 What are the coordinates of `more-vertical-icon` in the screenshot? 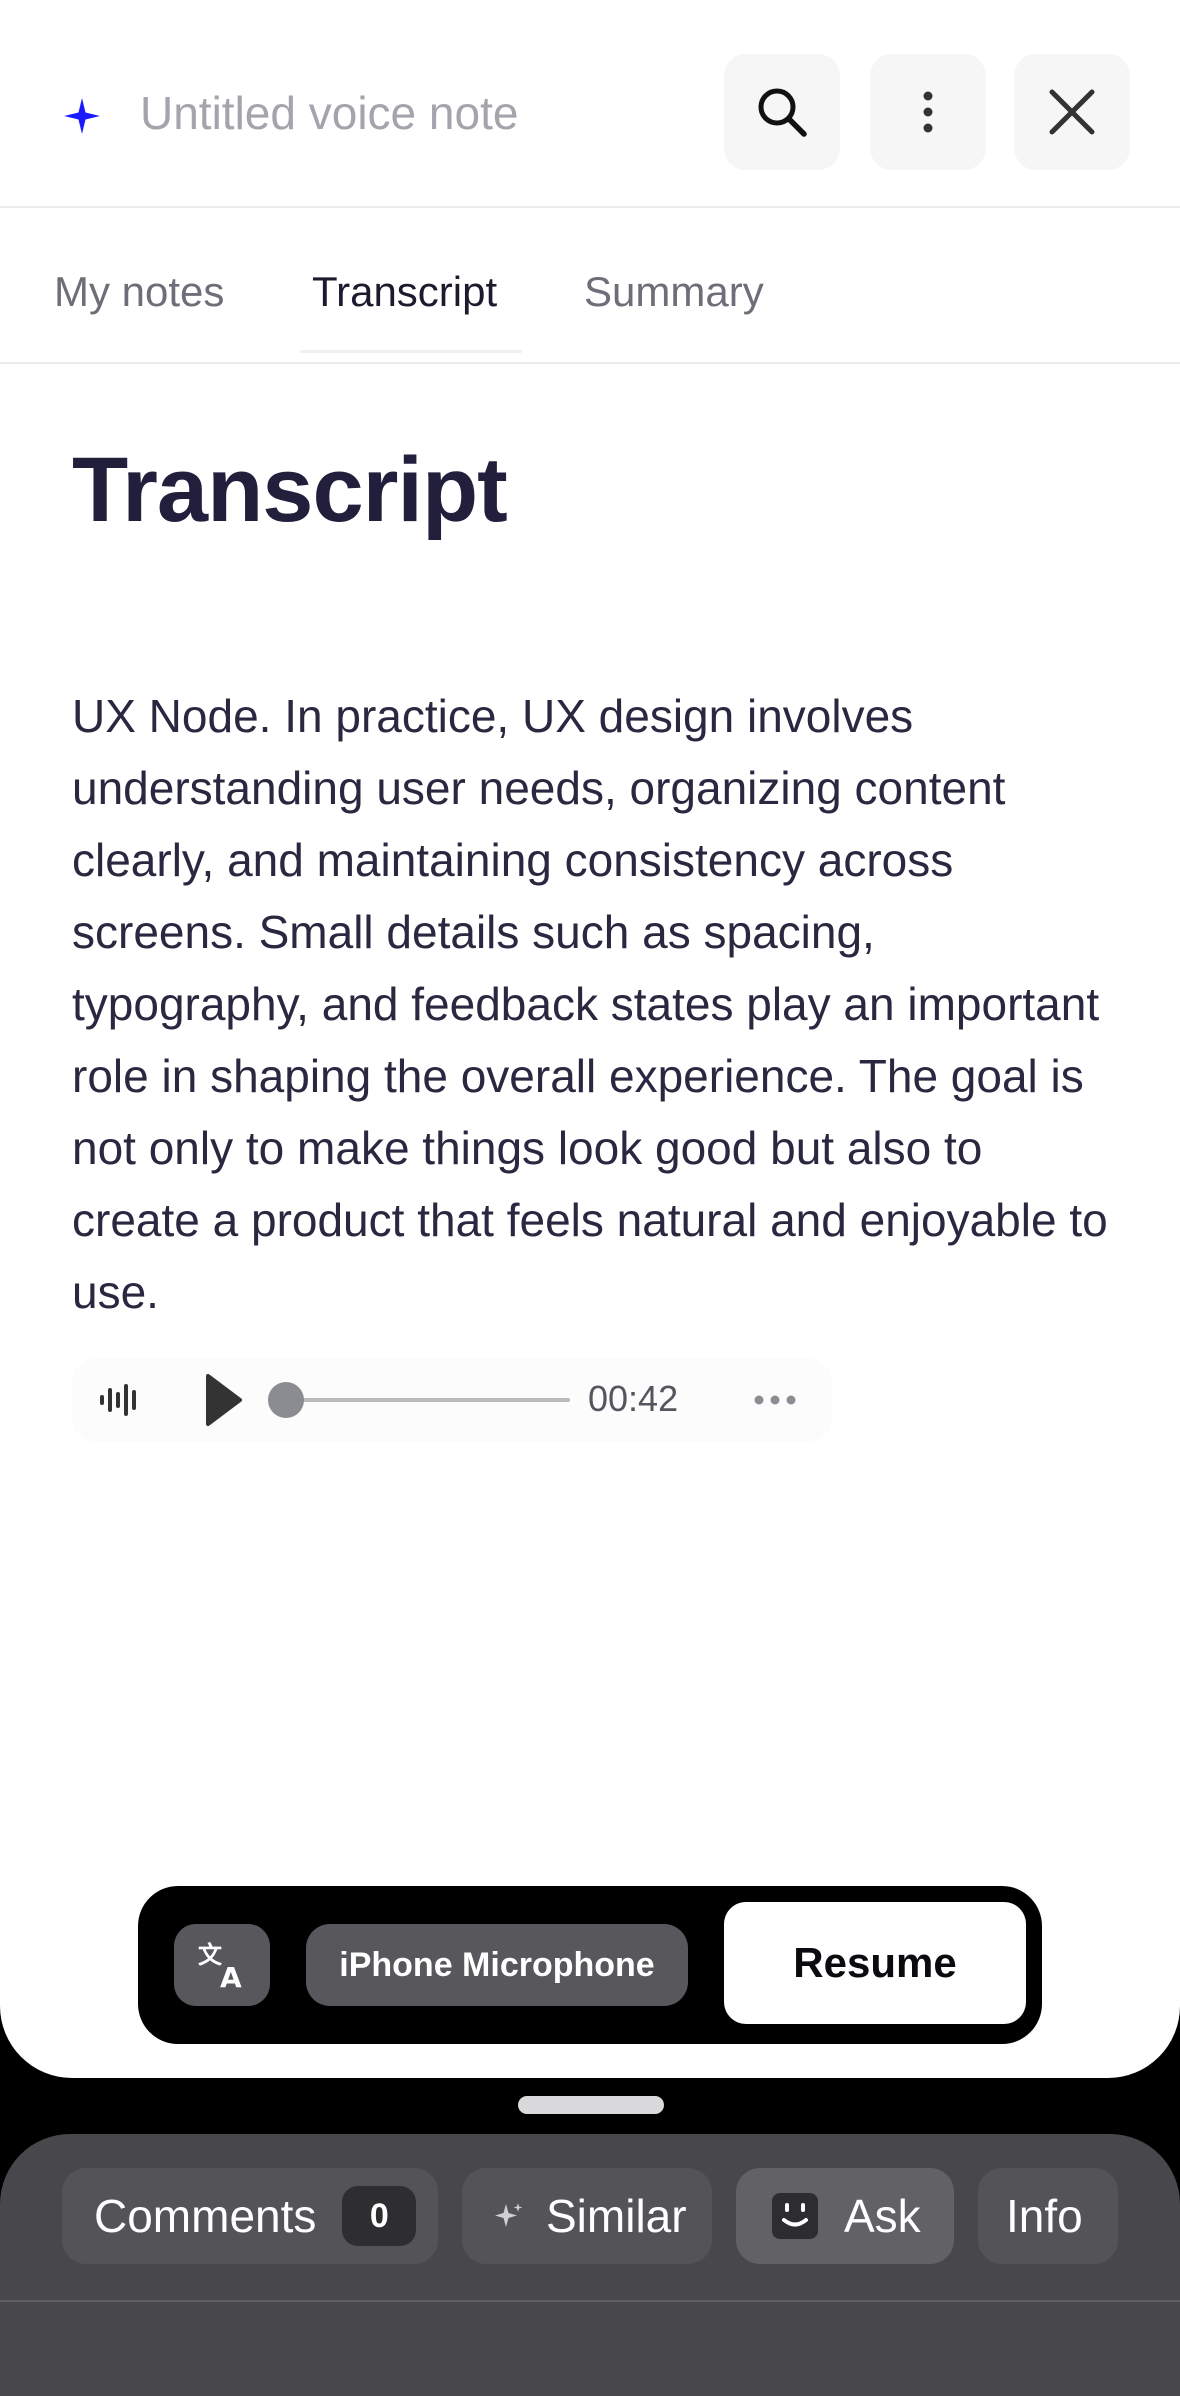 It's located at (928, 112).